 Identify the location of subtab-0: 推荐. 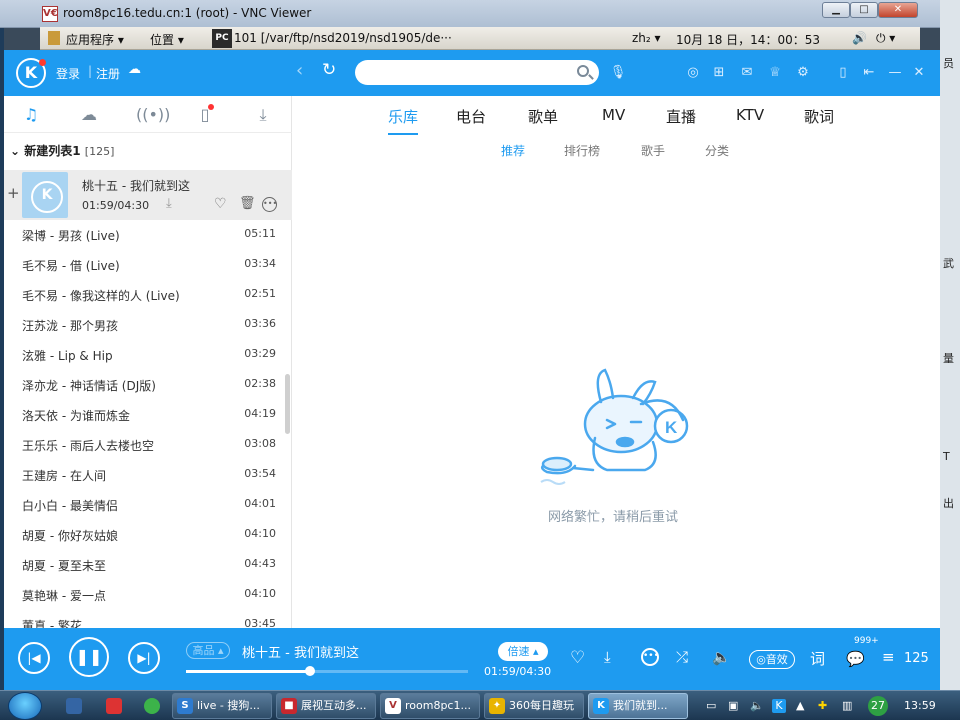
(513, 150).